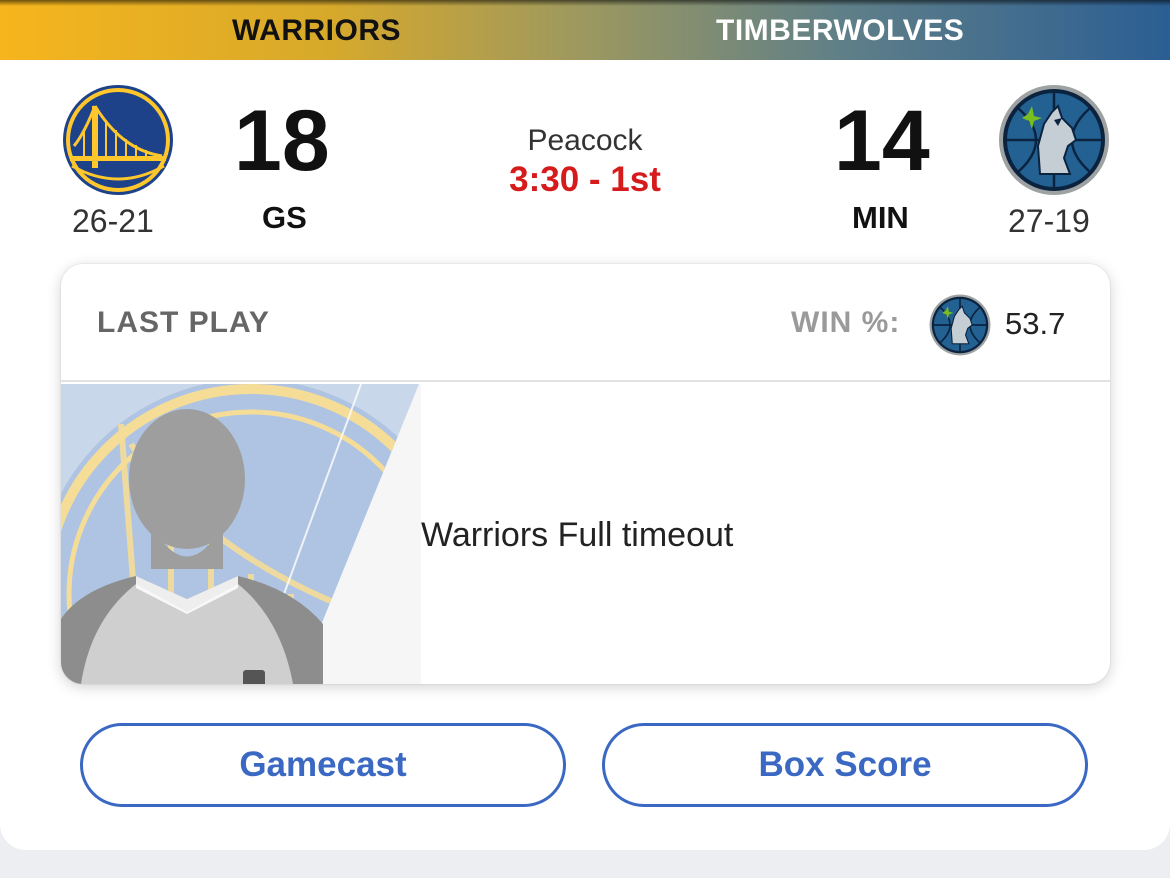  Describe the element at coordinates (1049, 221) in the screenshot. I see `away-team-record: 27-19` at that location.